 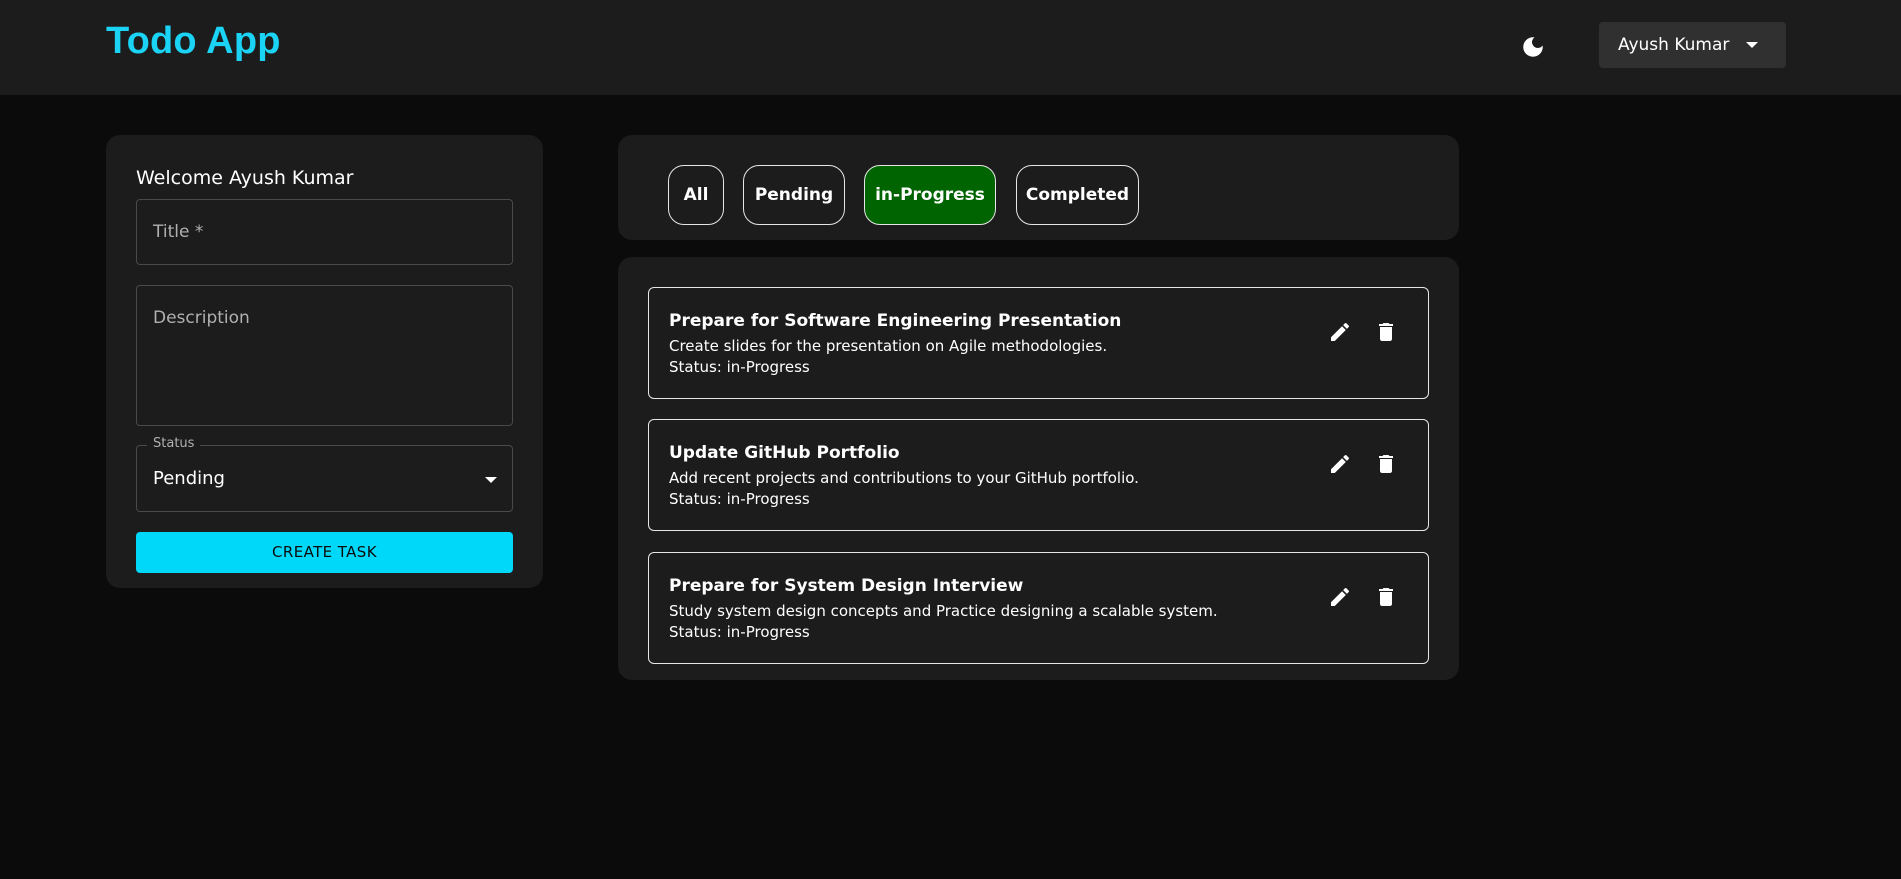 What do you see at coordinates (324, 355) in the screenshot?
I see `description-input: Description` at bounding box center [324, 355].